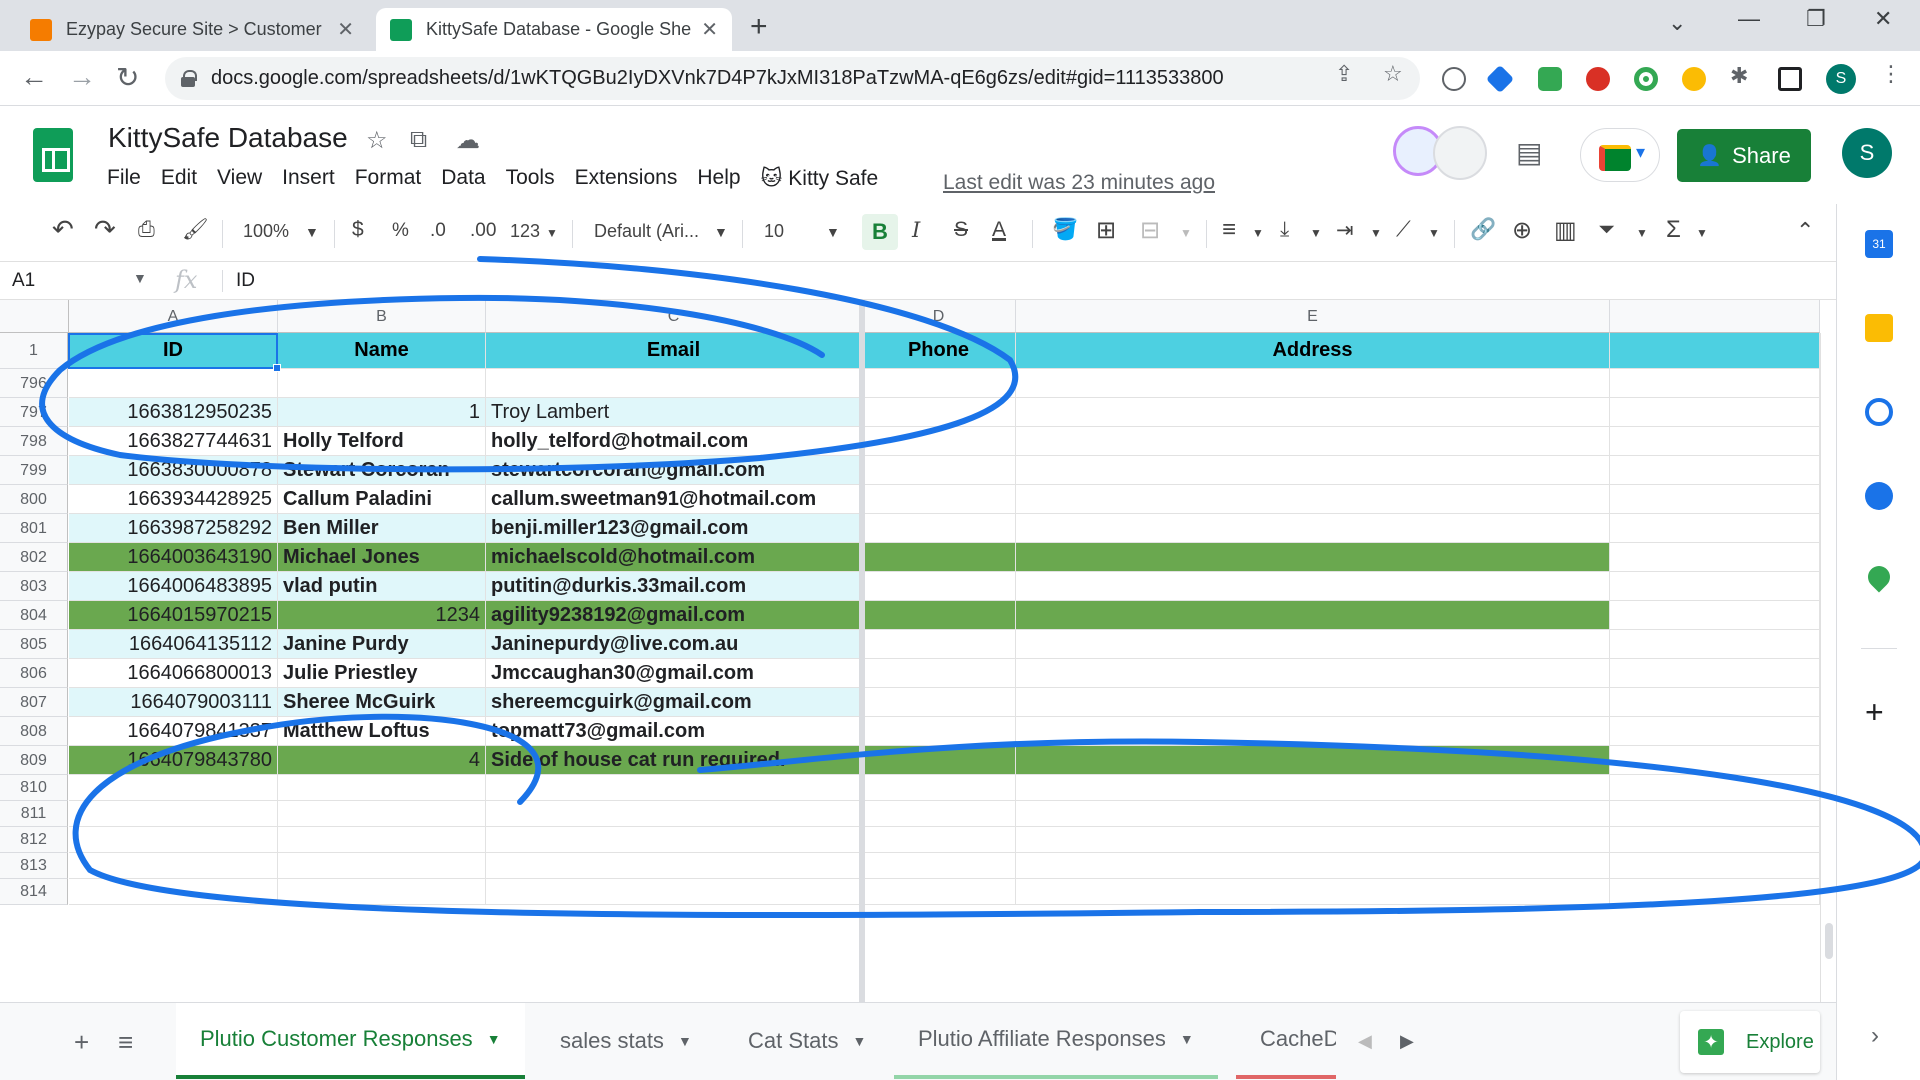 This screenshot has width=1920, height=1080. What do you see at coordinates (1344, 74) in the screenshot?
I see `share-page-icon: ⇪` at bounding box center [1344, 74].